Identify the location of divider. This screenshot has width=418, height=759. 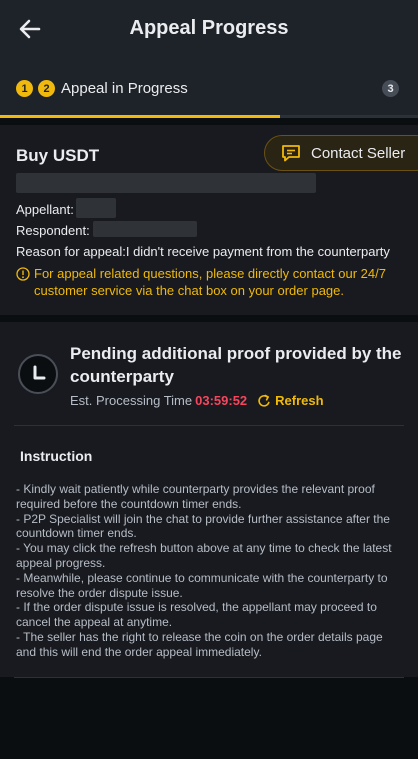
(209, 425).